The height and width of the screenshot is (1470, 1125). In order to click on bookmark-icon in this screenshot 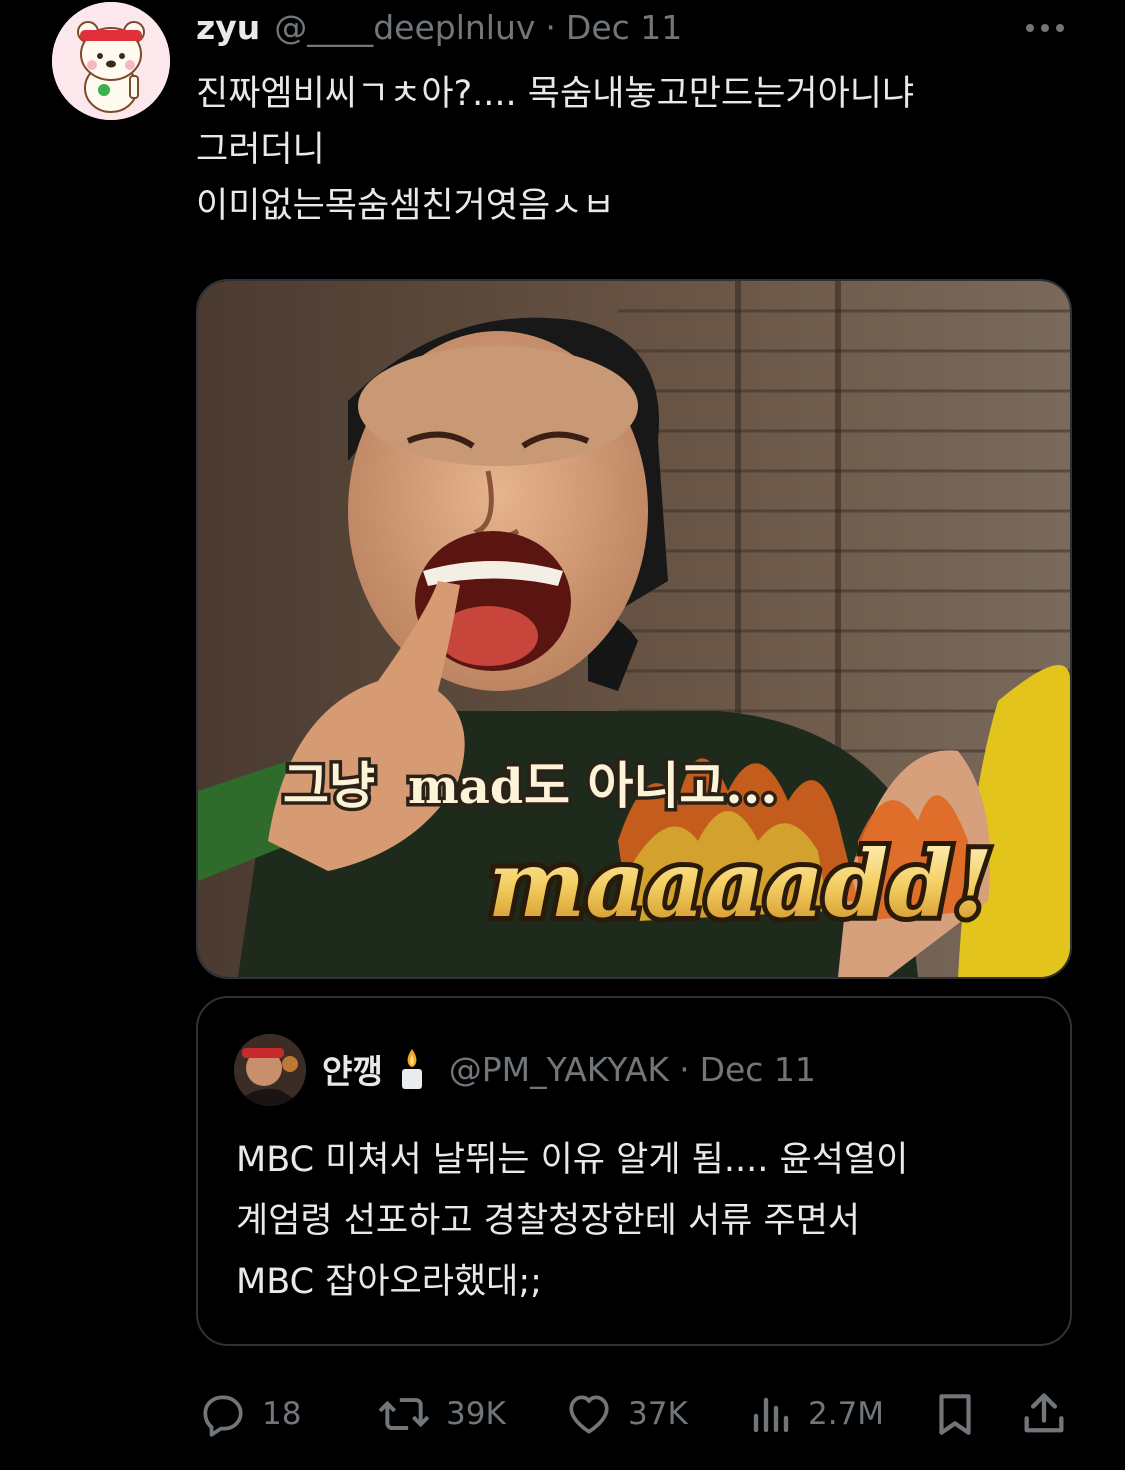, I will do `click(955, 1414)`.